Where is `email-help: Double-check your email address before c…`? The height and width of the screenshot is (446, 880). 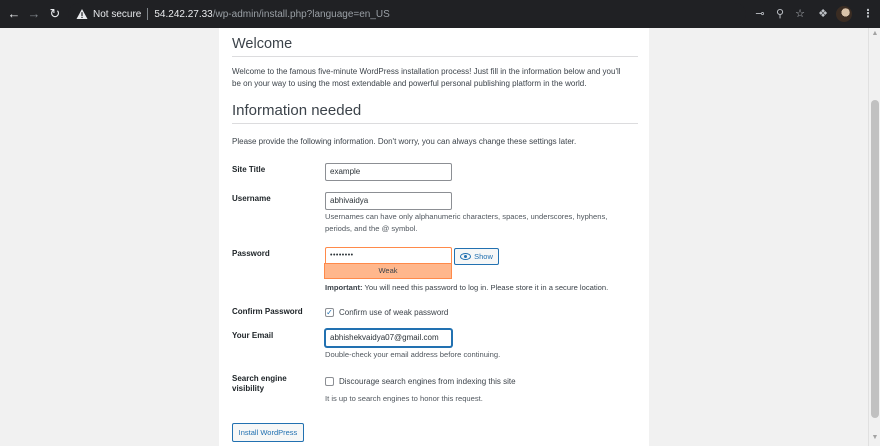 email-help: Double-check your email address before c… is located at coordinates (413, 354).